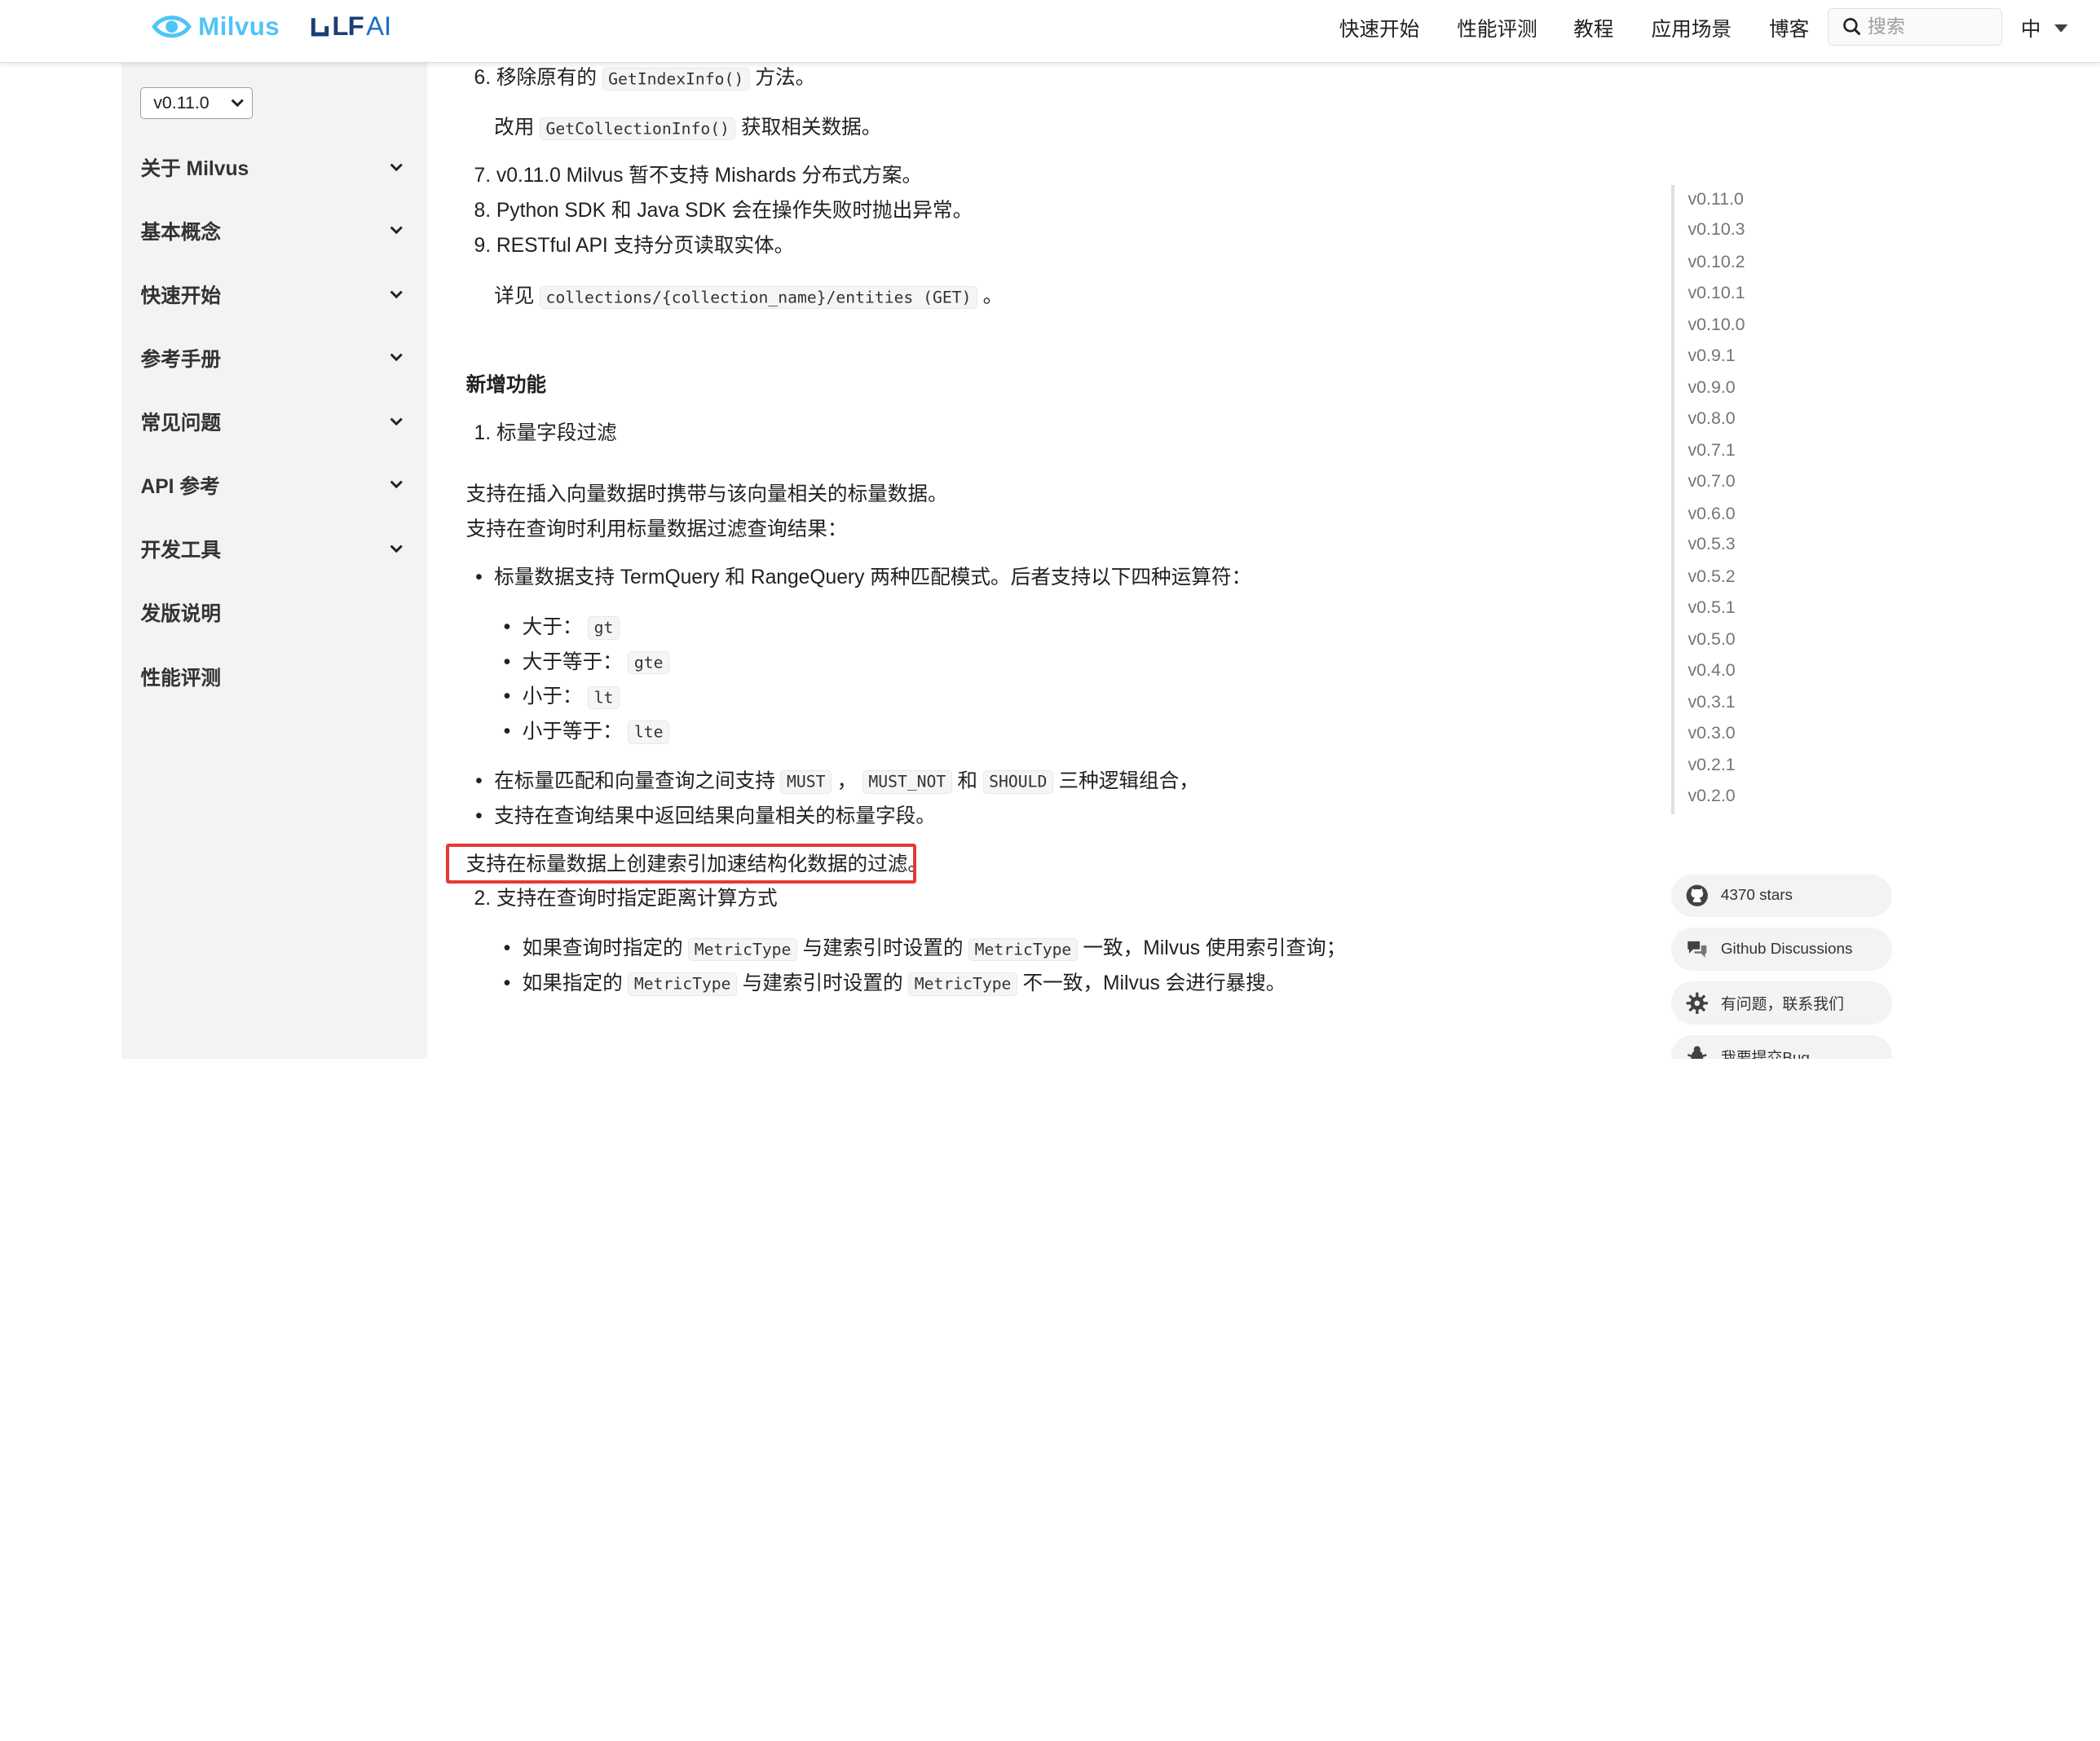 The height and width of the screenshot is (1741, 2100). What do you see at coordinates (348, 26) in the screenshot?
I see `lfai-lf-text: LF` at bounding box center [348, 26].